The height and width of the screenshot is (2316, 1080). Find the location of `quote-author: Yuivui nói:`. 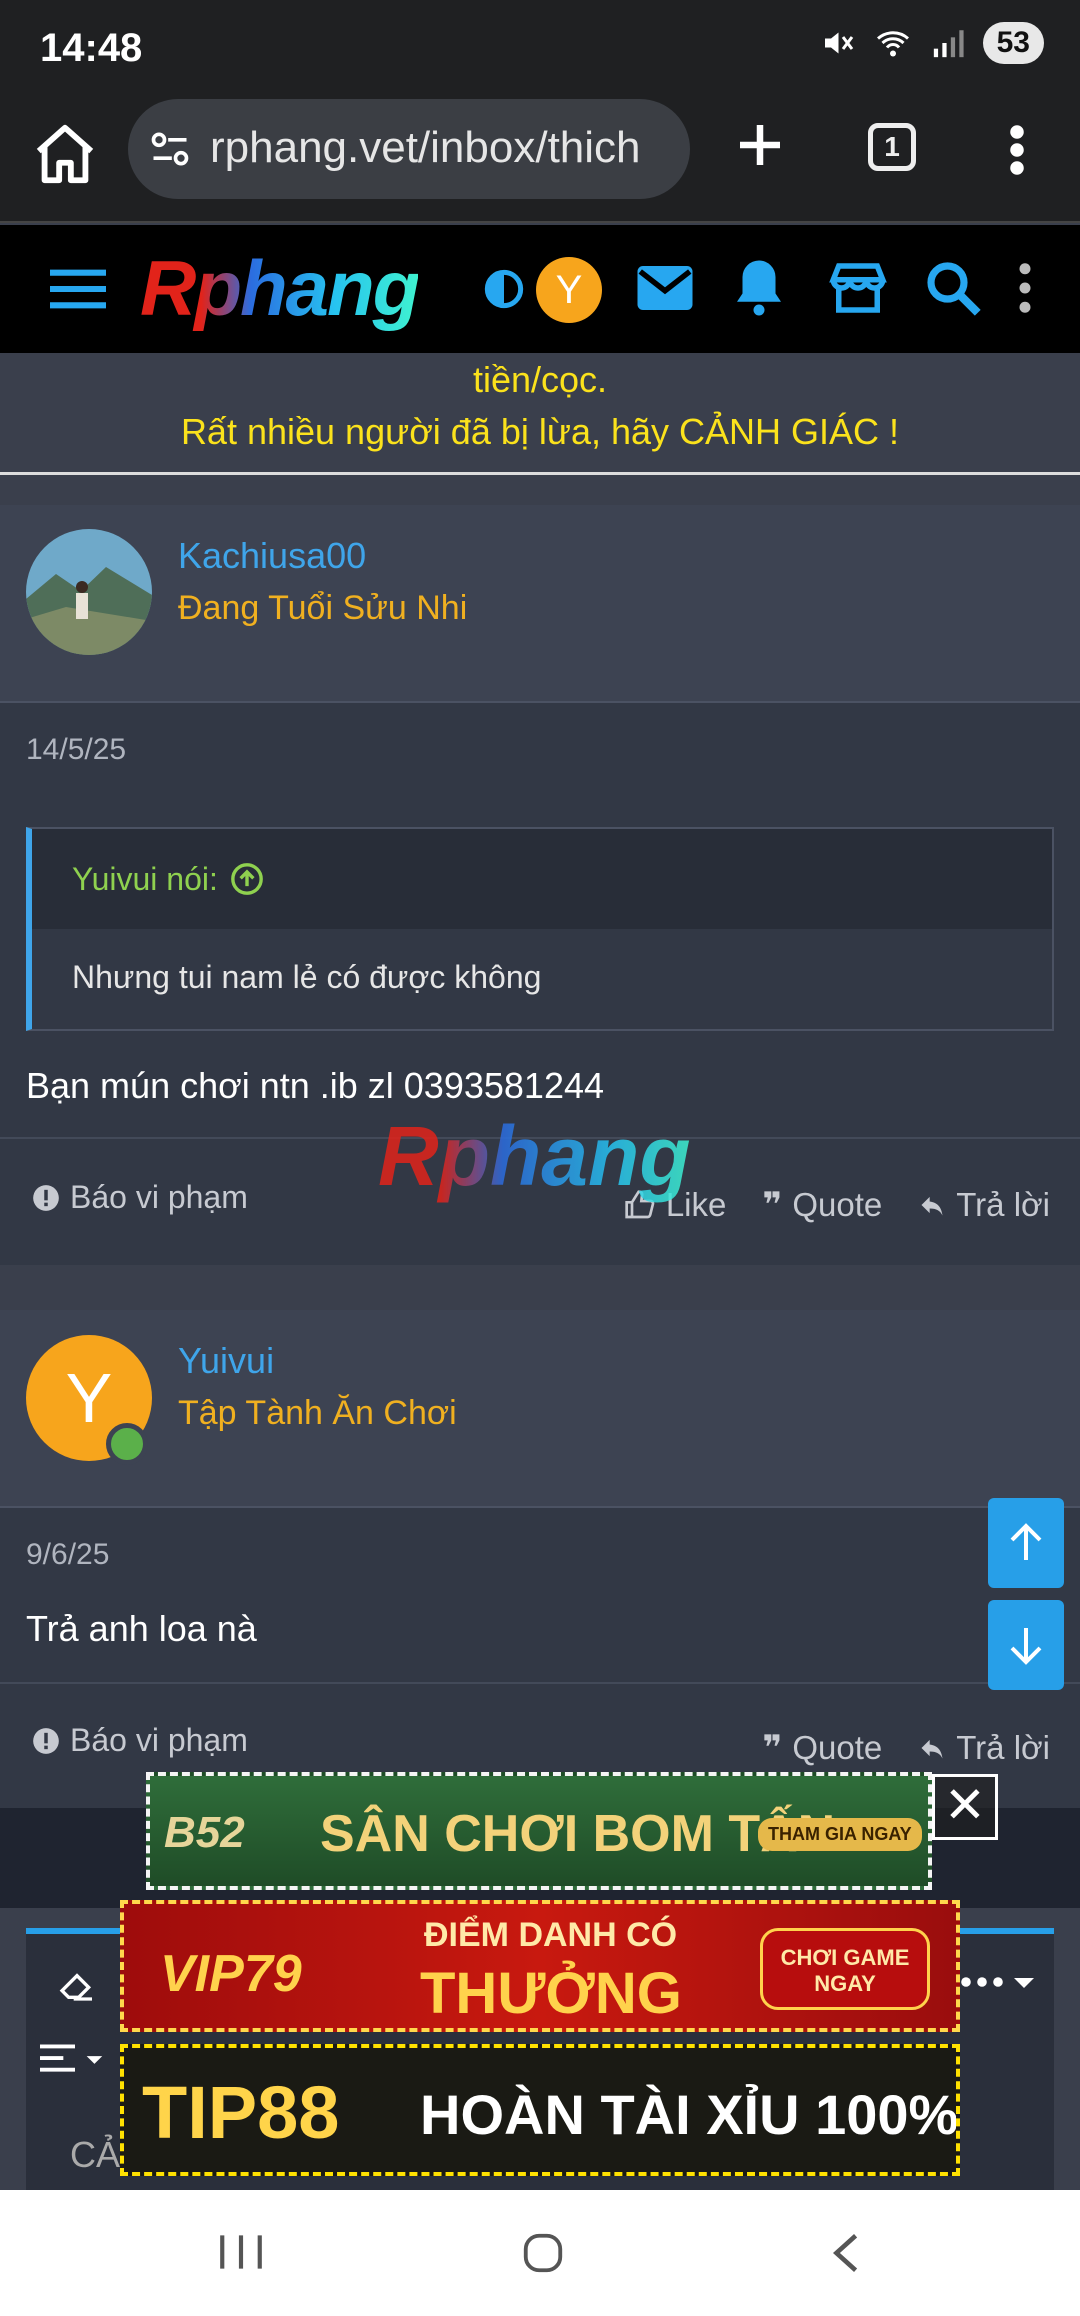

quote-author: Yuivui nói: is located at coordinates (145, 878).